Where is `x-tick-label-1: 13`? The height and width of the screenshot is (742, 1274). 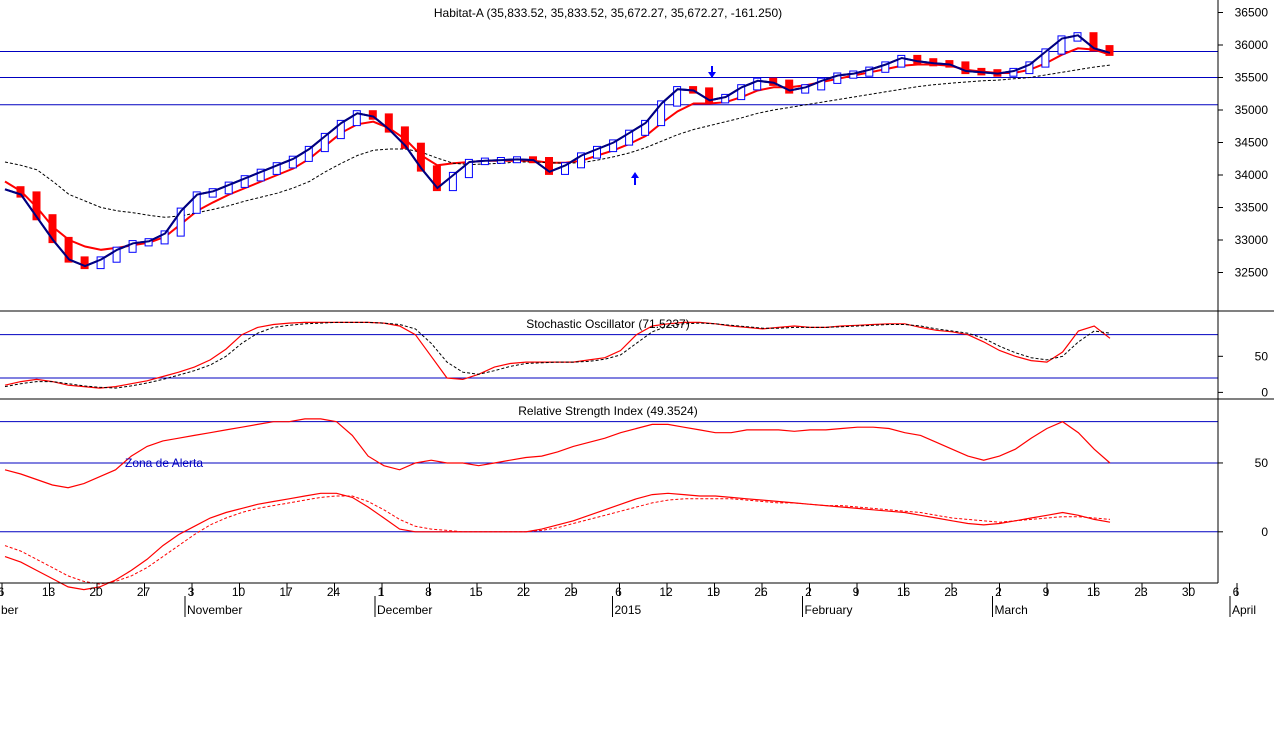 x-tick-label-1: 13 is located at coordinates (49, 592).